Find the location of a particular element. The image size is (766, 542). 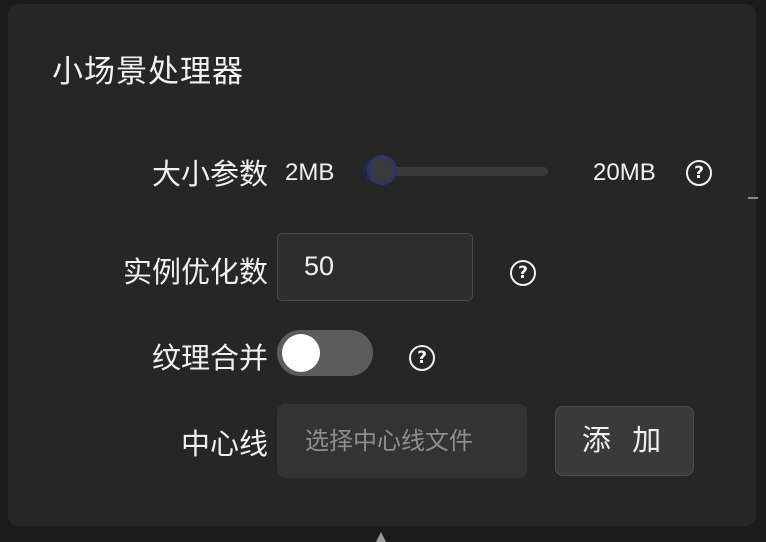

slider-max-label: 20MB is located at coordinates (624, 172).